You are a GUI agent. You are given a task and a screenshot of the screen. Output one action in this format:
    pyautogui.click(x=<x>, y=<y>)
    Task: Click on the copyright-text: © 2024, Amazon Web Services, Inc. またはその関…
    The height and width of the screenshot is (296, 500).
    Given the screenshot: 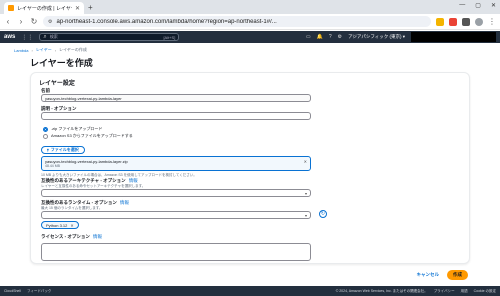 What is the action you would take?
    pyautogui.click(x=381, y=290)
    